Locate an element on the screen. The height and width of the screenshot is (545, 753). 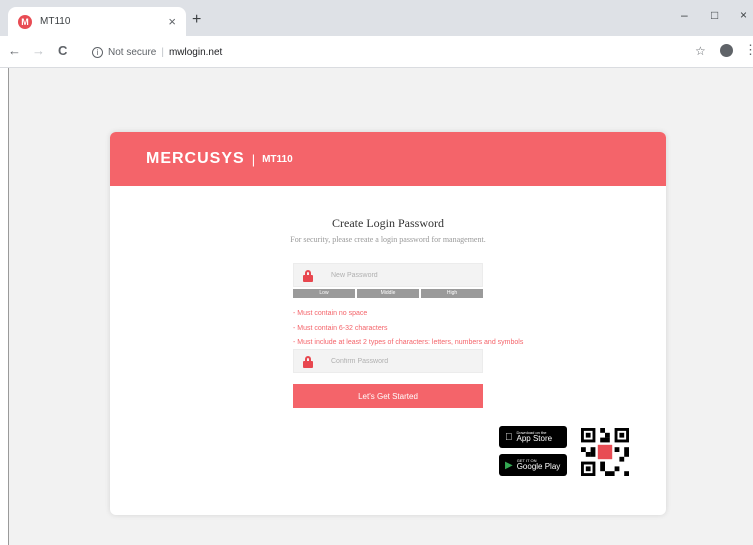
model-name: MT110 is located at coordinates (277, 159).